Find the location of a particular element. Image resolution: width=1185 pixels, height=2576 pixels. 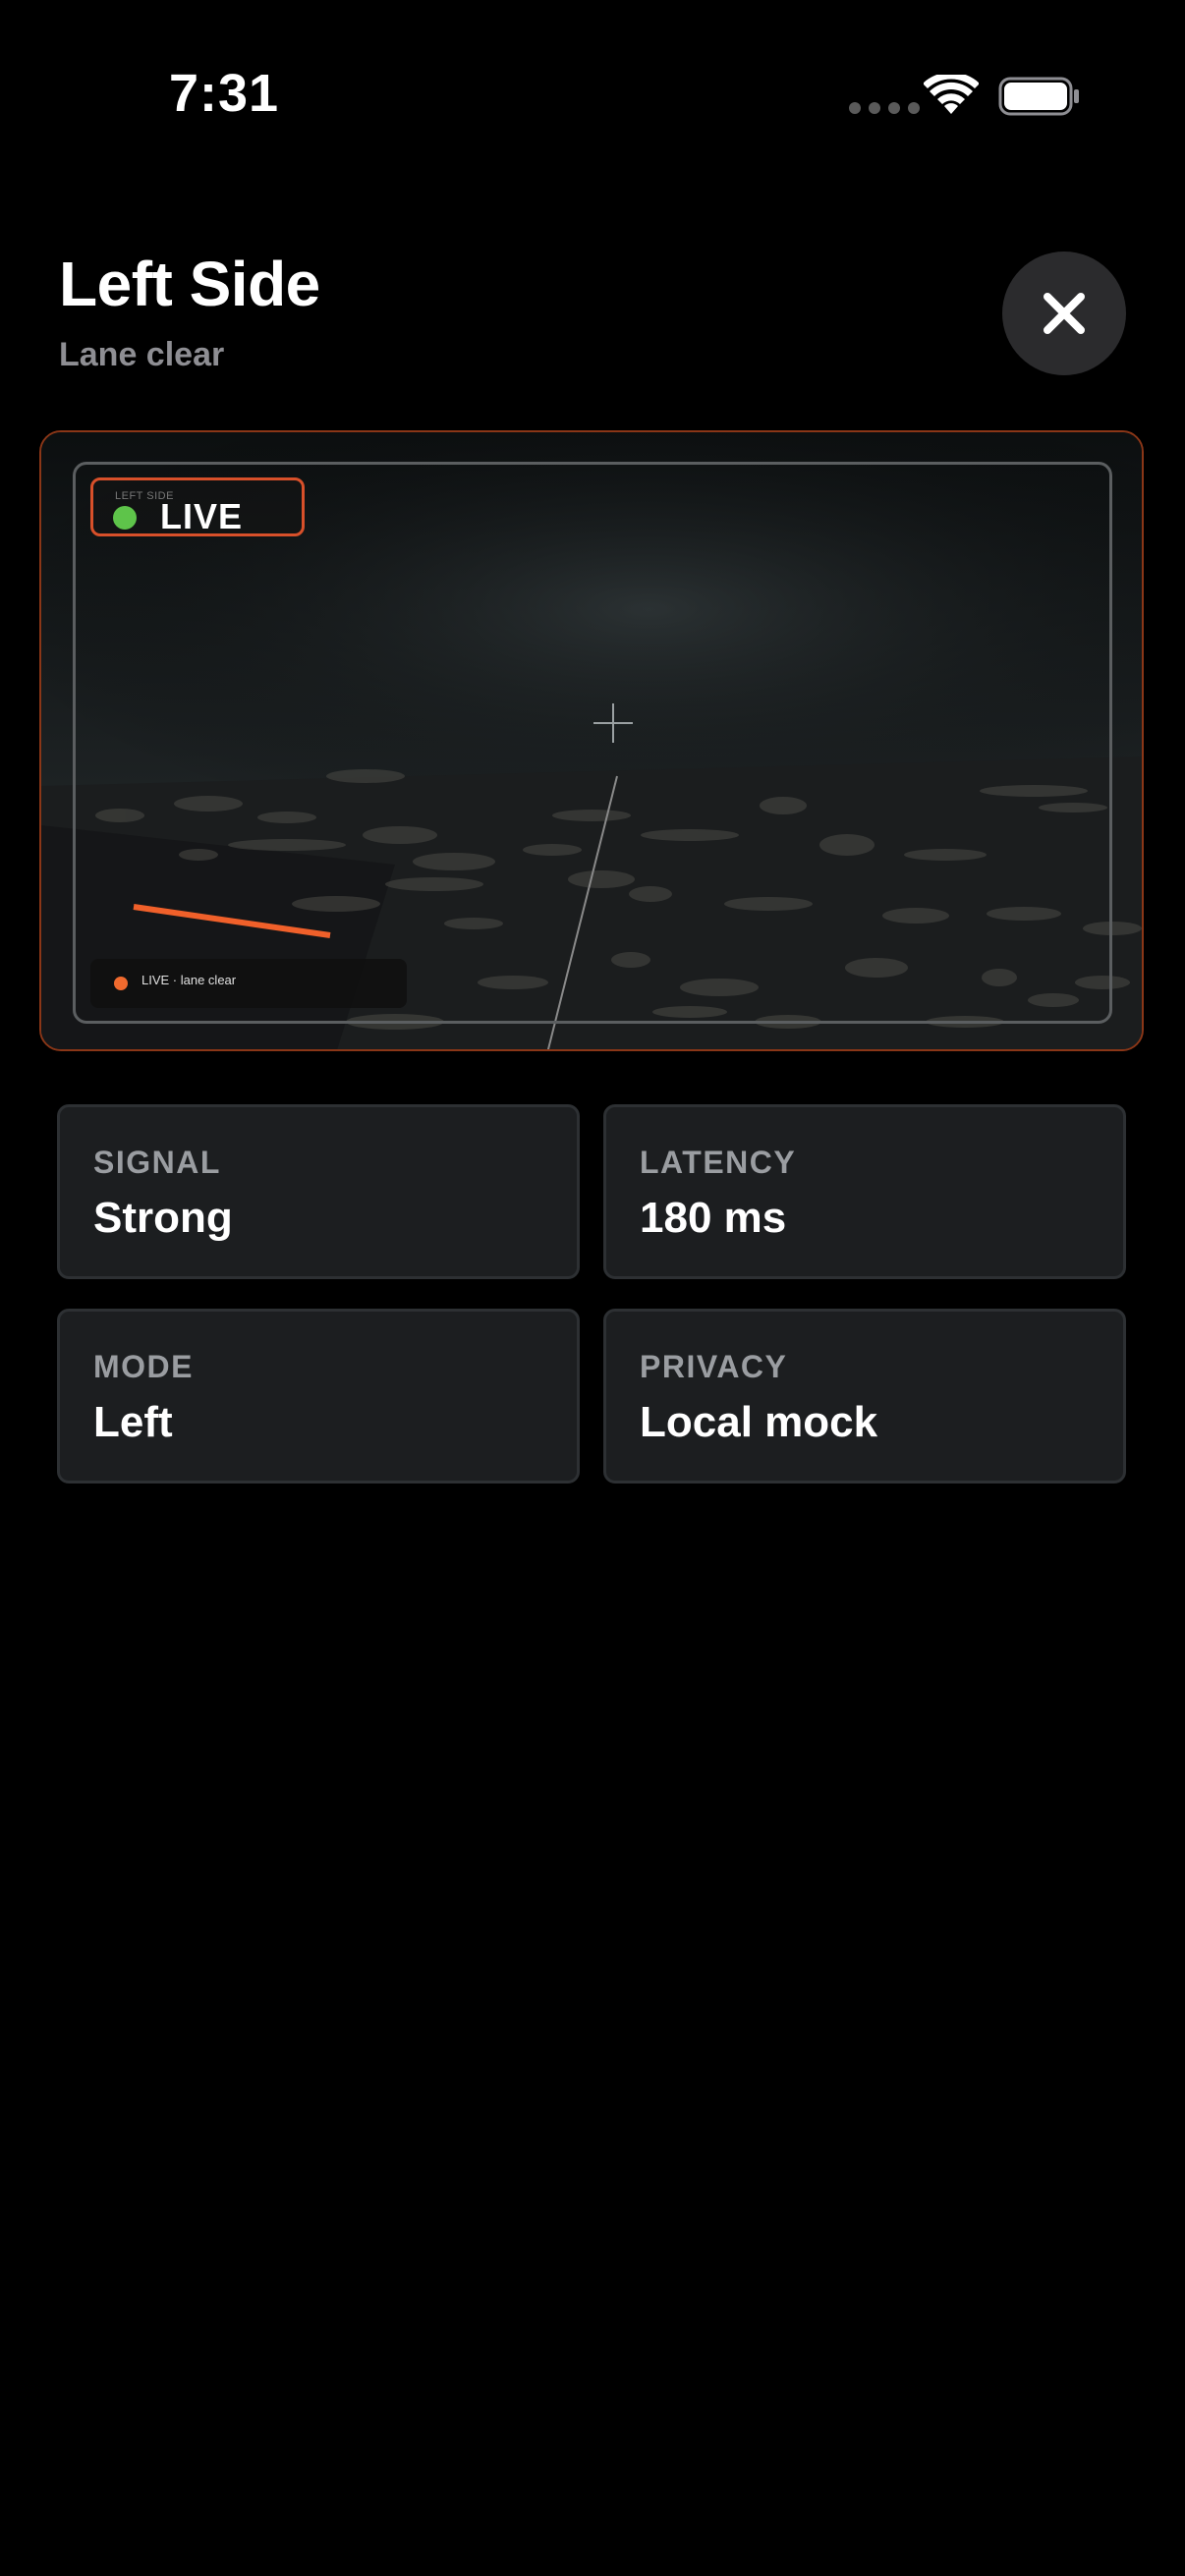

live-indicator-dot is located at coordinates (125, 518).